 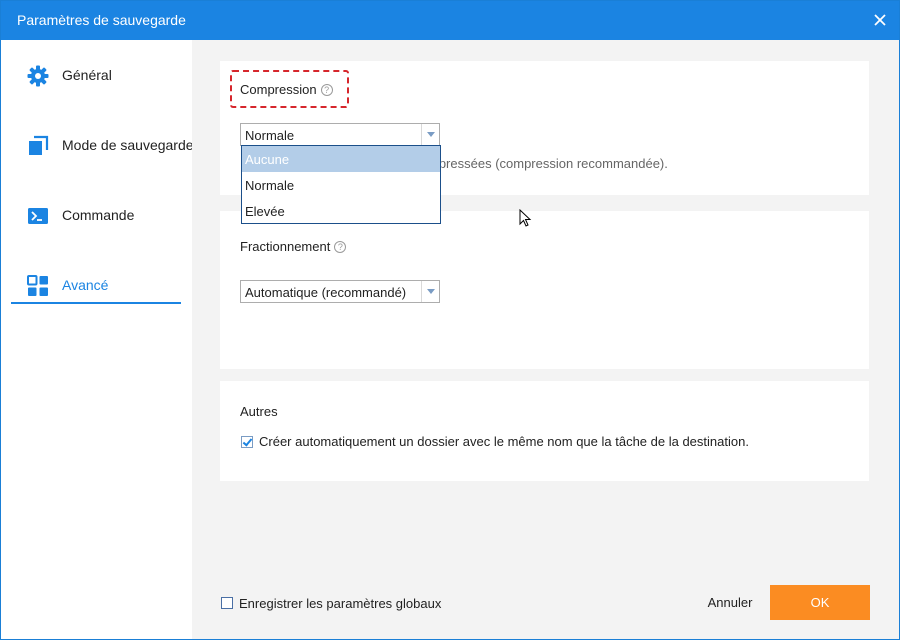 What do you see at coordinates (259, 411) in the screenshot?
I see `others-title: Autres` at bounding box center [259, 411].